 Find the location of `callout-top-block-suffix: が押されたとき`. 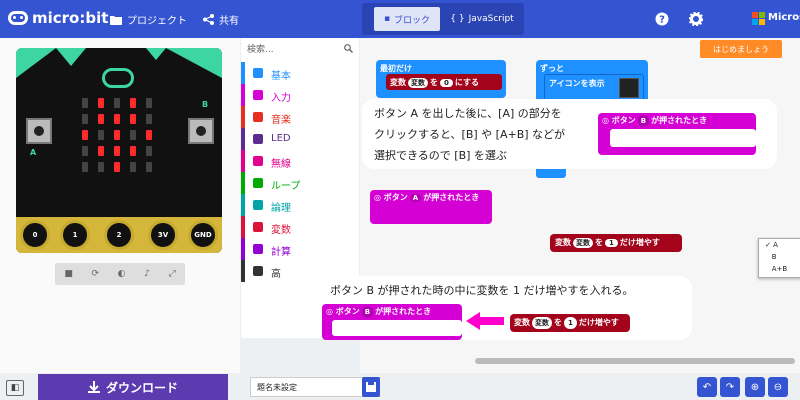

callout-top-block-suffix: が押されたとき is located at coordinates (679, 120).